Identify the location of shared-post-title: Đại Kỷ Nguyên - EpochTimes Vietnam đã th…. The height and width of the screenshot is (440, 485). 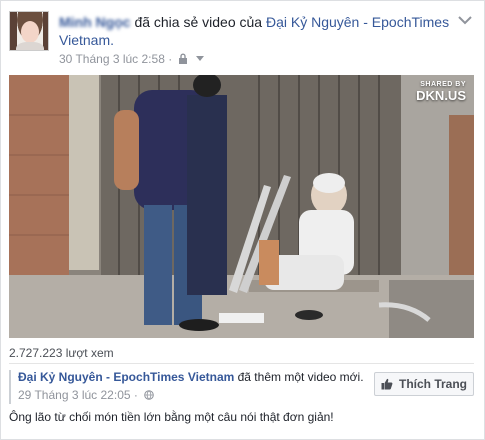
(191, 377).